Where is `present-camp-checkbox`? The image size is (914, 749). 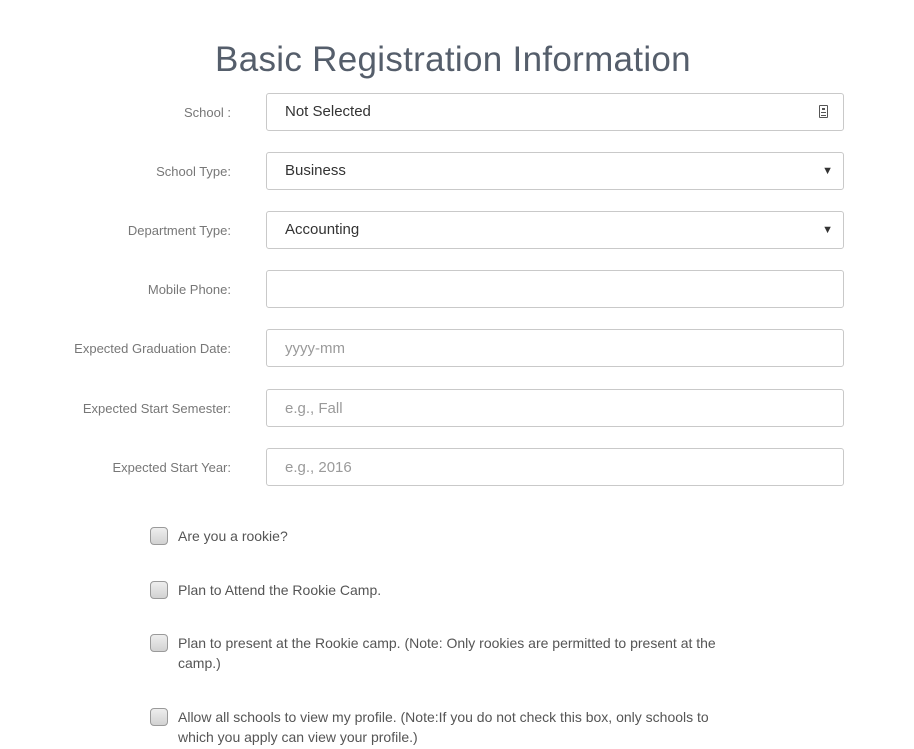
present-camp-checkbox is located at coordinates (159, 643).